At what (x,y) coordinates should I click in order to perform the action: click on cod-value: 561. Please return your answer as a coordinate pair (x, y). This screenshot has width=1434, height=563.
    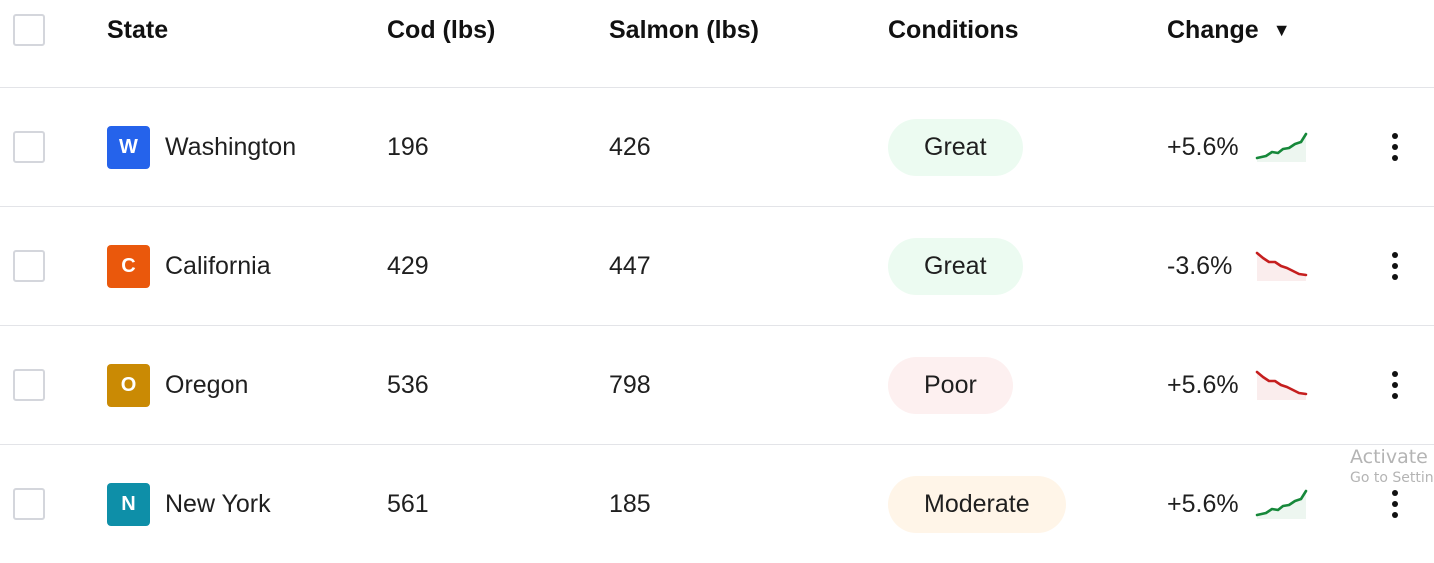
    Looking at the image, I should click on (408, 503).